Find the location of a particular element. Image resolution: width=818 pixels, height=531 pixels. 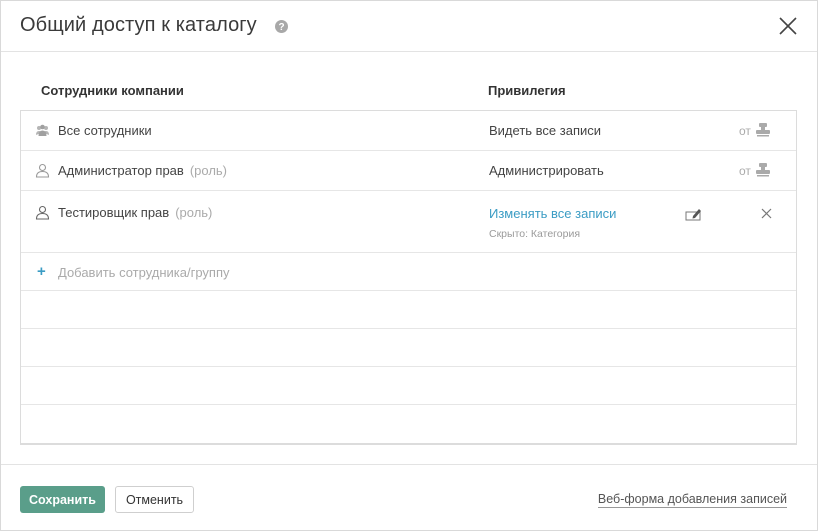

group-icon is located at coordinates (42, 130).